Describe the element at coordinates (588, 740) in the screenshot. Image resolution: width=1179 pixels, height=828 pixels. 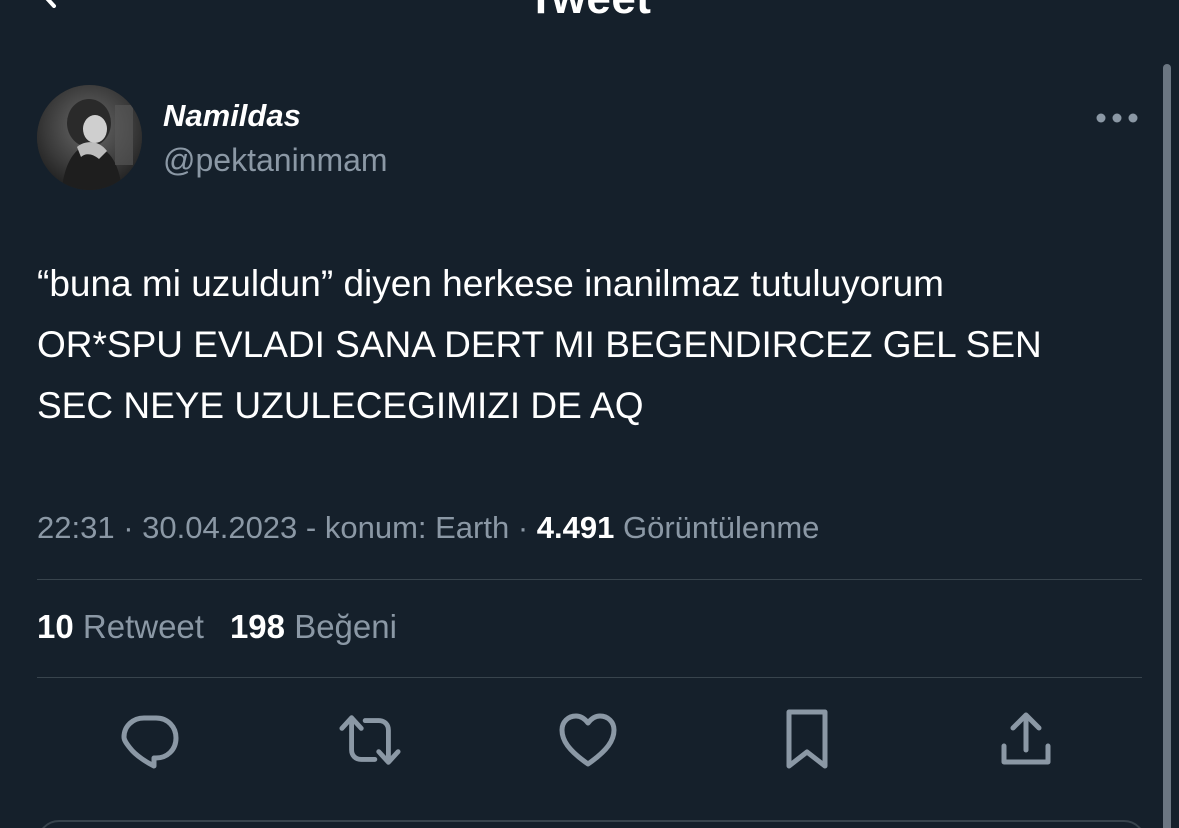
I see `heart-icon` at that location.